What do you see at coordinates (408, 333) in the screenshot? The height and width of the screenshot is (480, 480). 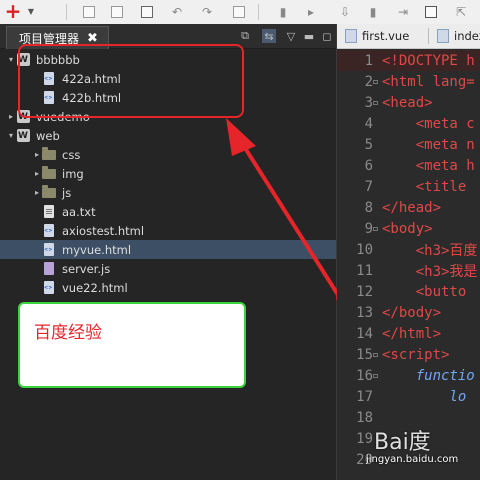 I see `code-line: 14 </html>` at bounding box center [408, 333].